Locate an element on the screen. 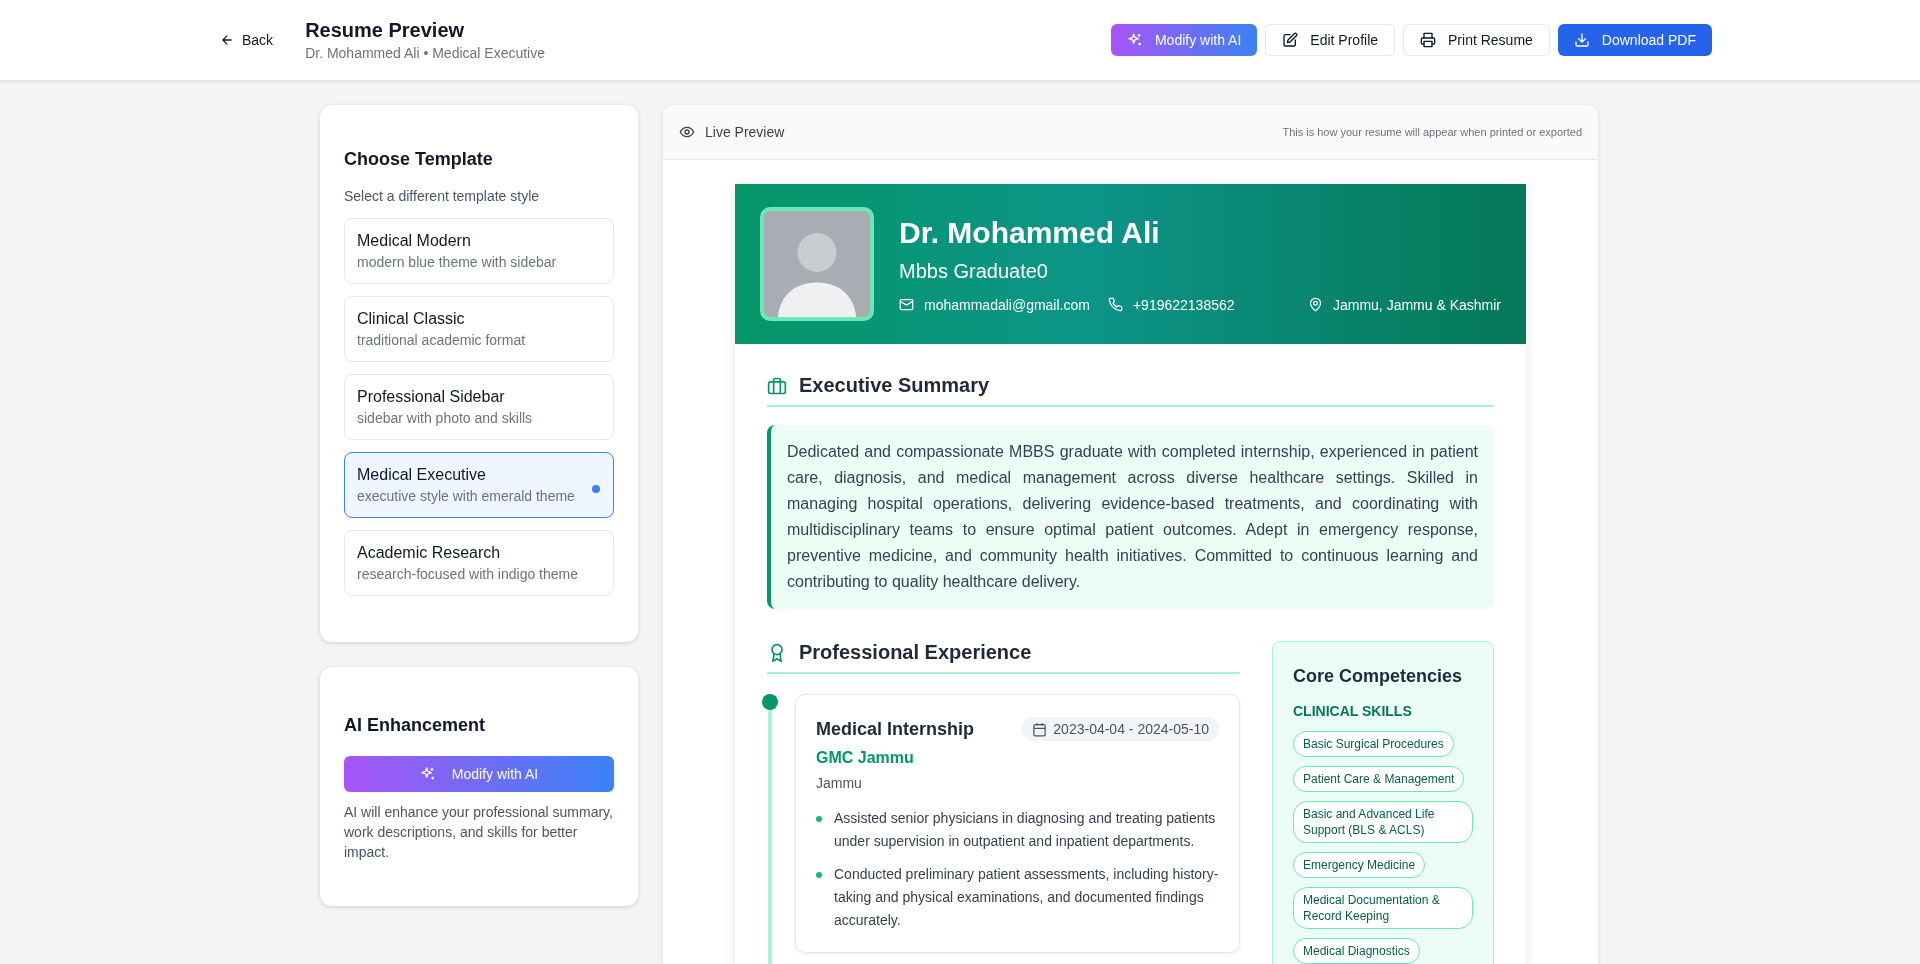  contact-text: mohammadali@gmail.com is located at coordinates (1007, 304).